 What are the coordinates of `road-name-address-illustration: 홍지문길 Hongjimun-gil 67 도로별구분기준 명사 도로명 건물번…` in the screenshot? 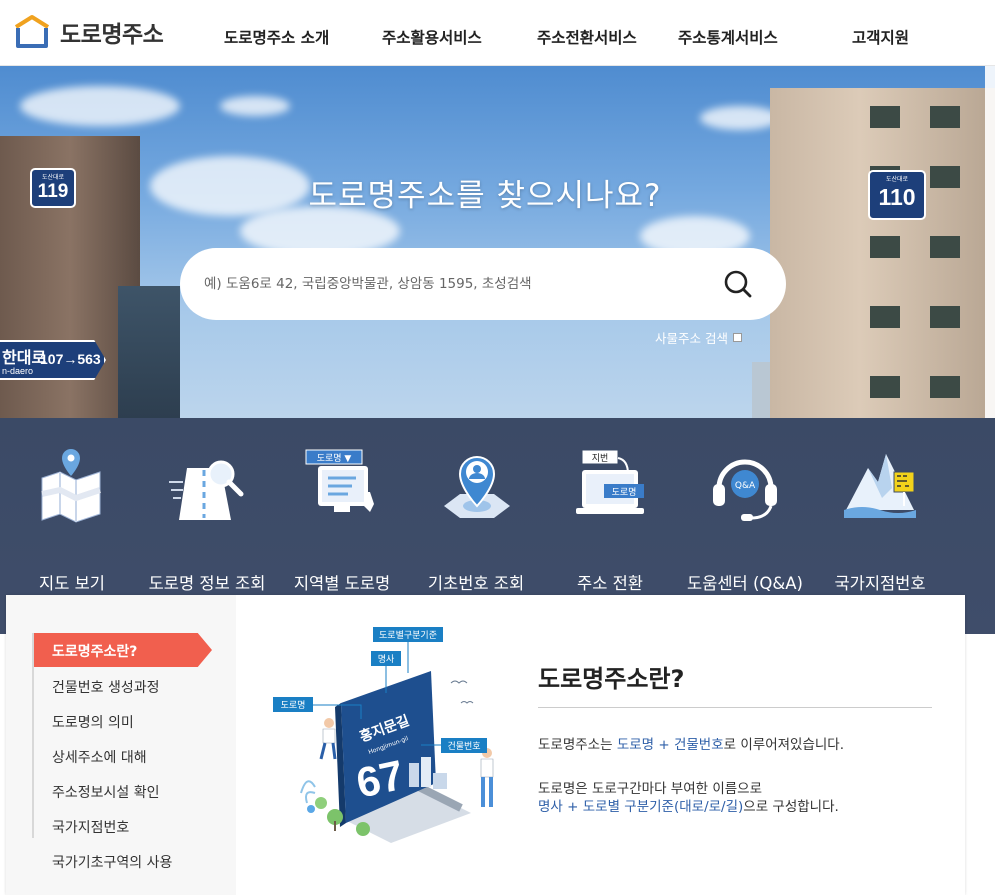 It's located at (383, 735).